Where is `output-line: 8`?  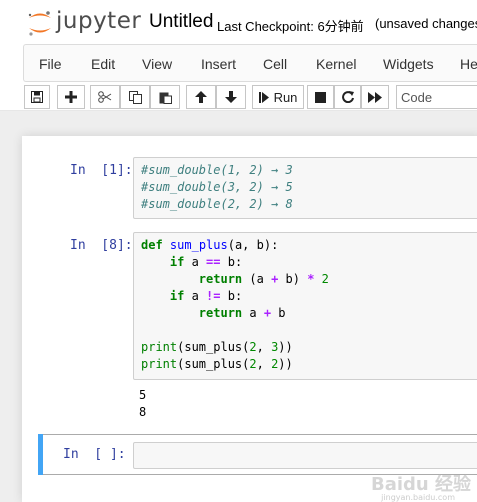 output-line: 8 is located at coordinates (143, 412).